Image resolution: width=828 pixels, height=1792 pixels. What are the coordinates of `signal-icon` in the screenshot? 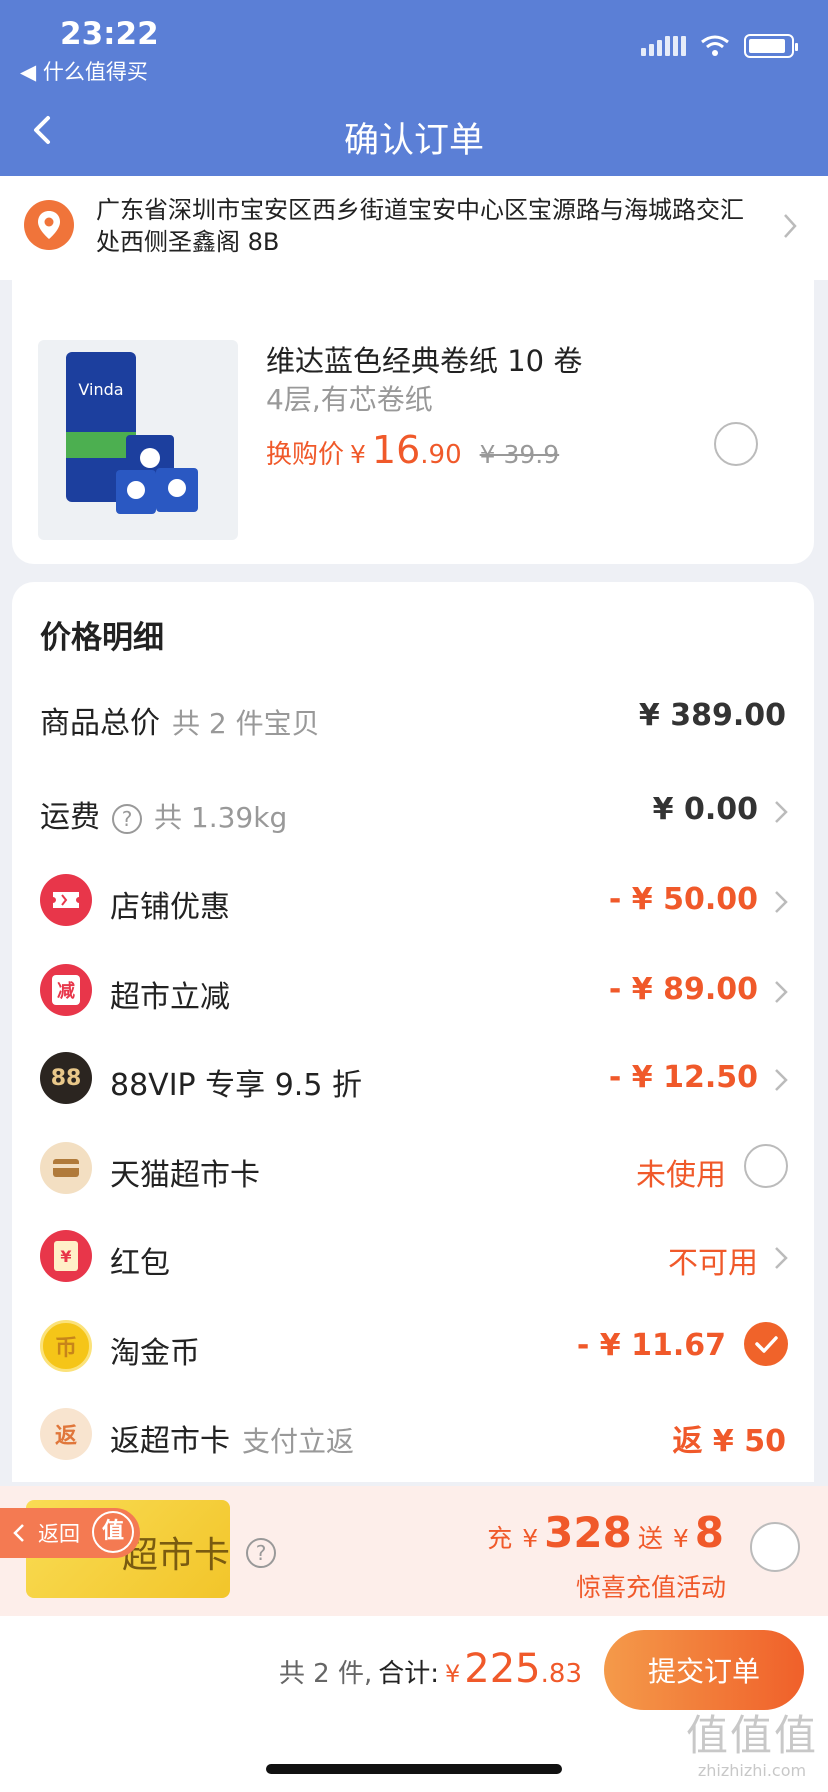 It's located at (663, 46).